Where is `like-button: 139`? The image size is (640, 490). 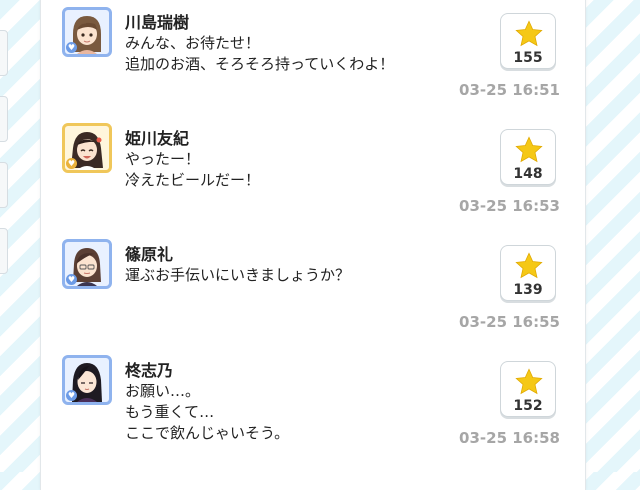 like-button: 139 is located at coordinates (528, 273).